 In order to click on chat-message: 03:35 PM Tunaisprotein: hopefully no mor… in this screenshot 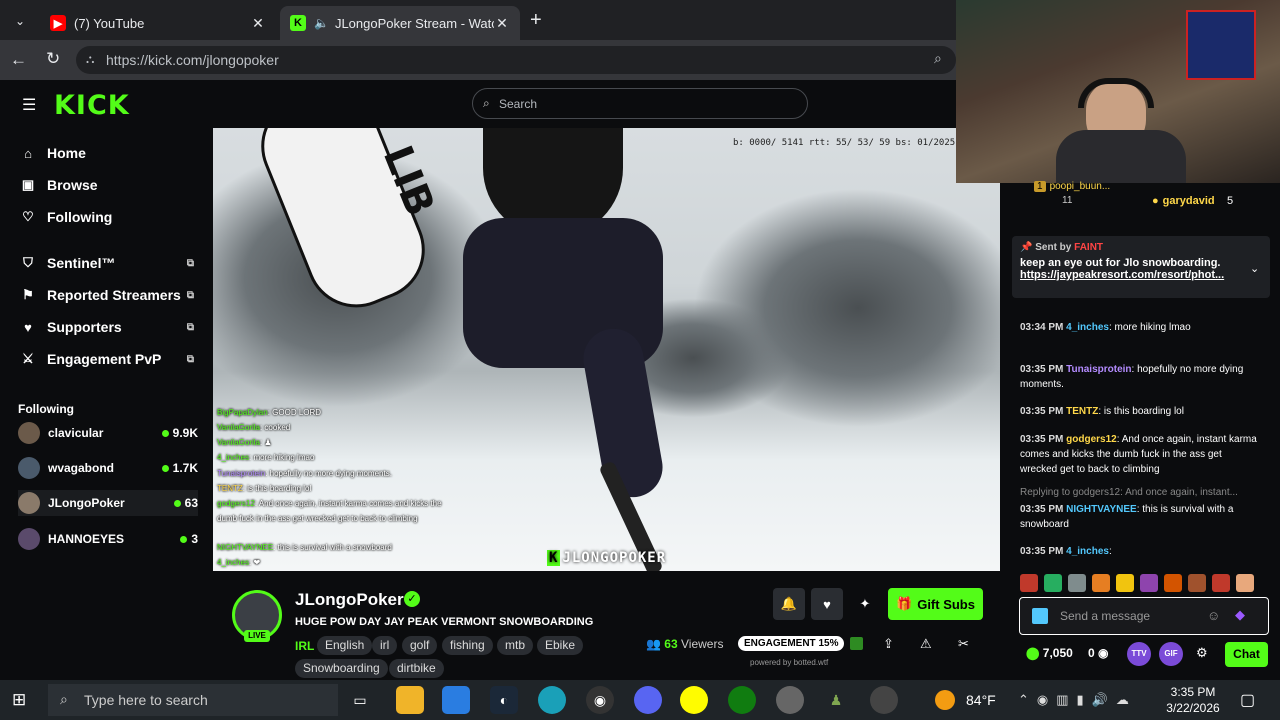, I will do `click(1140, 377)`.